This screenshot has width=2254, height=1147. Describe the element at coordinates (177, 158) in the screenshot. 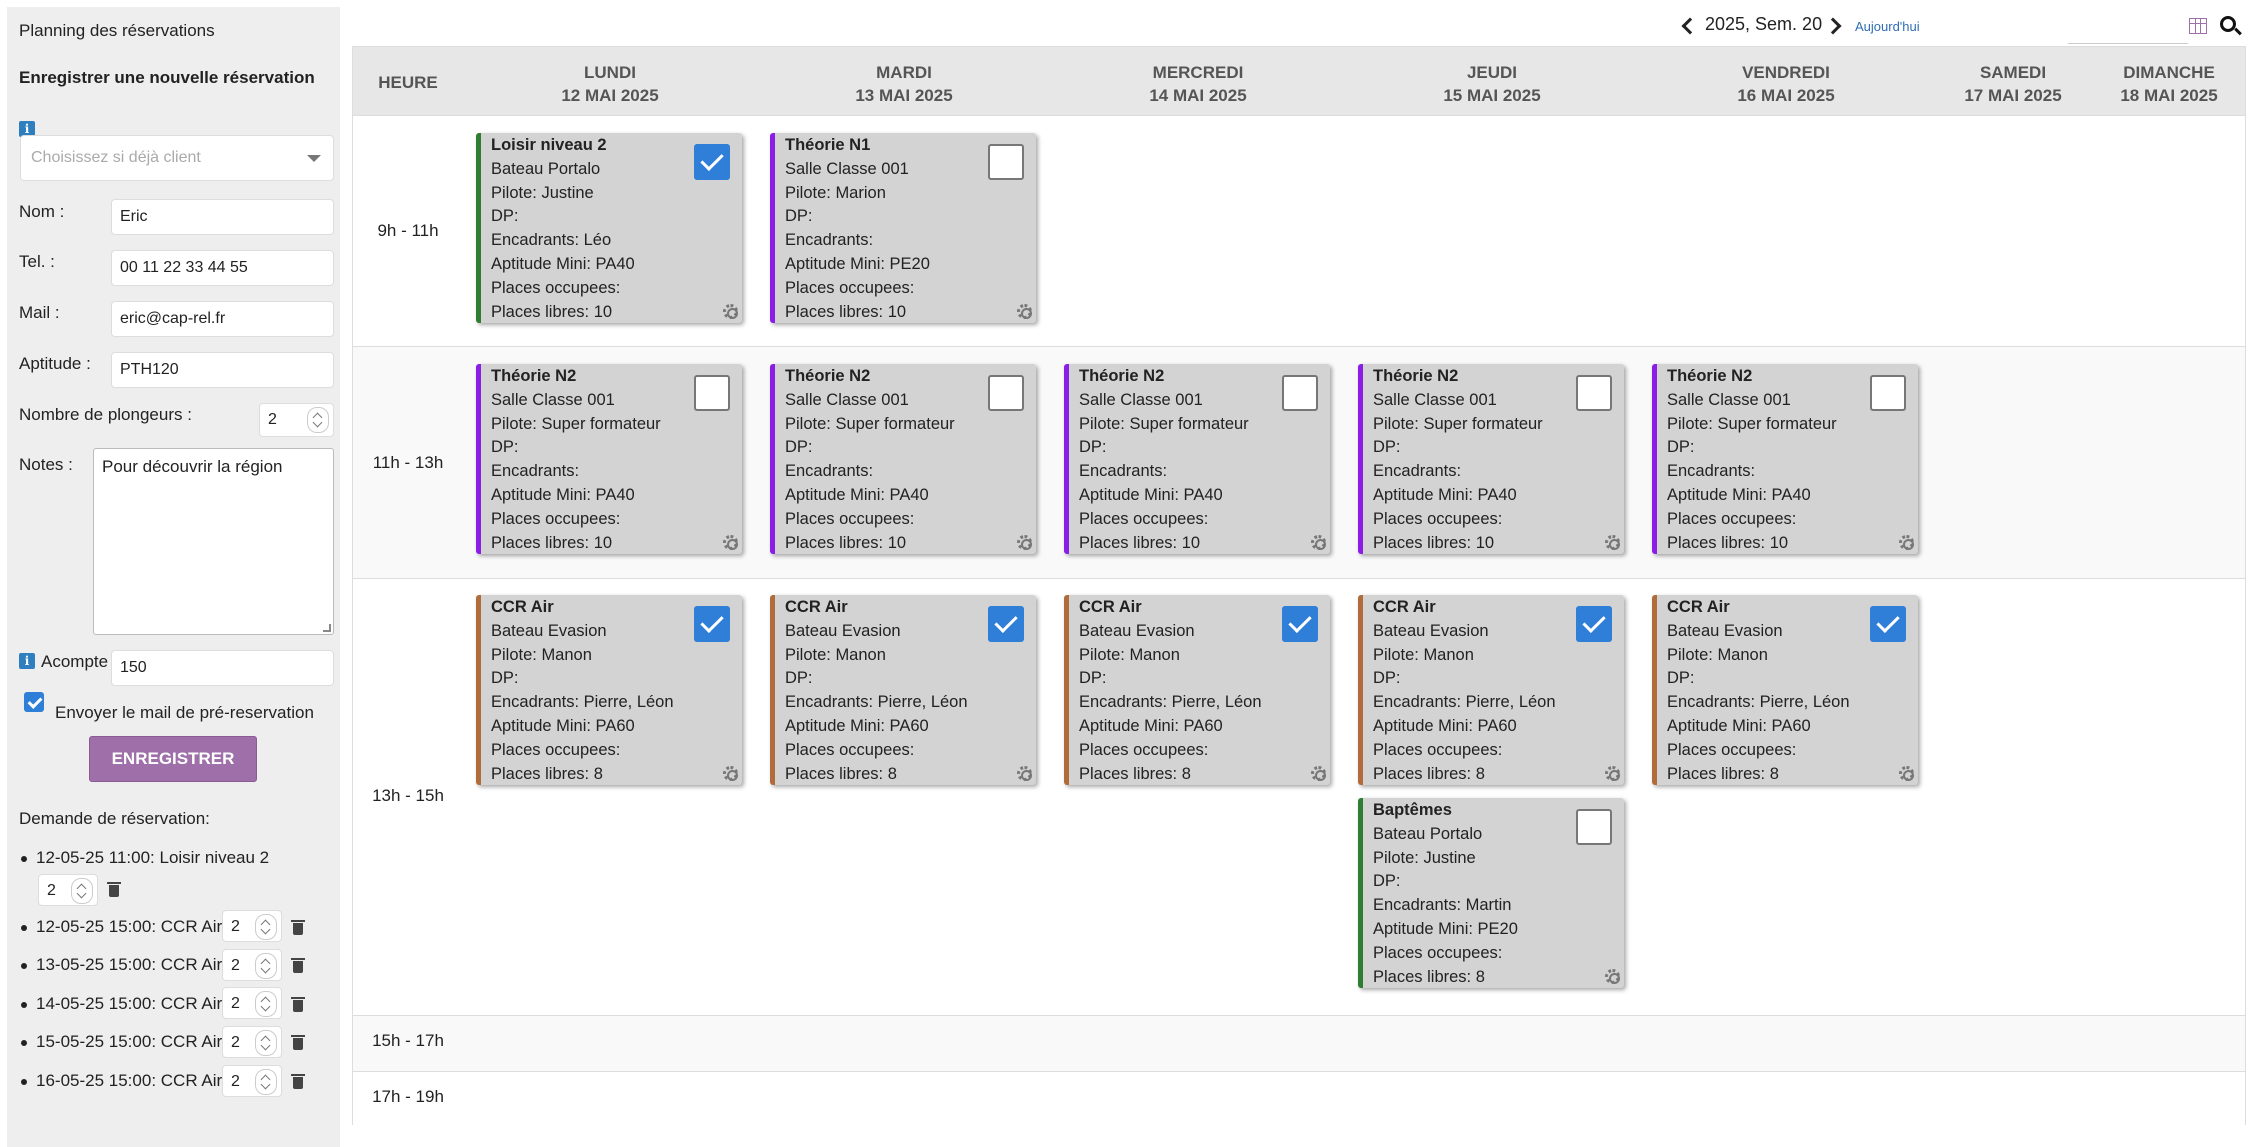

I see `client-select: Choisissez si déjà client` at that location.